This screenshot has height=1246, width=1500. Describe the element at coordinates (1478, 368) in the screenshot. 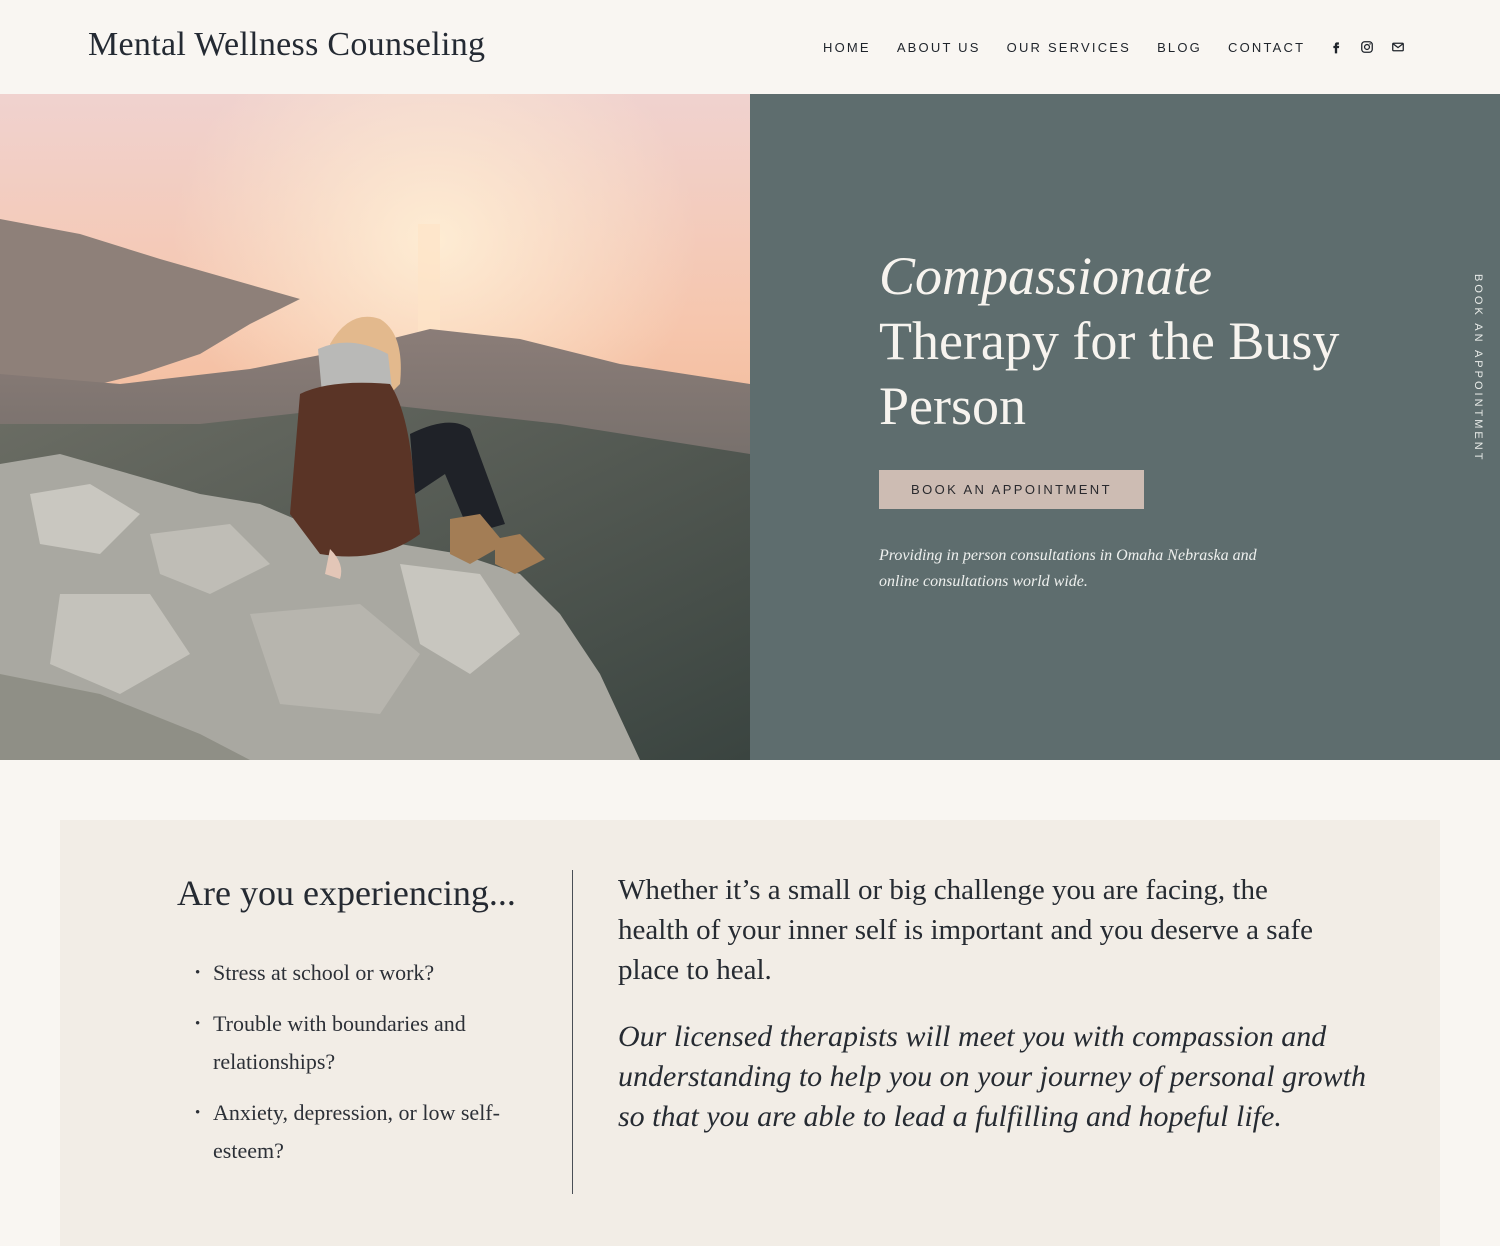

I see `side-book-appointment-link: BOOK AN APPOINTMENT` at that location.